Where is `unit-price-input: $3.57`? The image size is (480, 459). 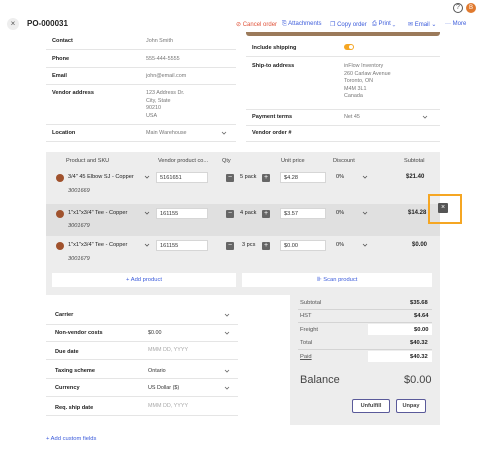
unit-price-input: $3.57 is located at coordinates (303, 213).